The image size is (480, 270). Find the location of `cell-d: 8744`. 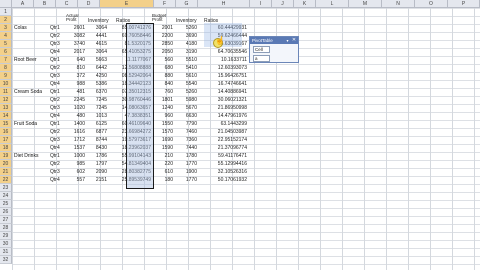

cell-d: 8744 is located at coordinates (97, 140).